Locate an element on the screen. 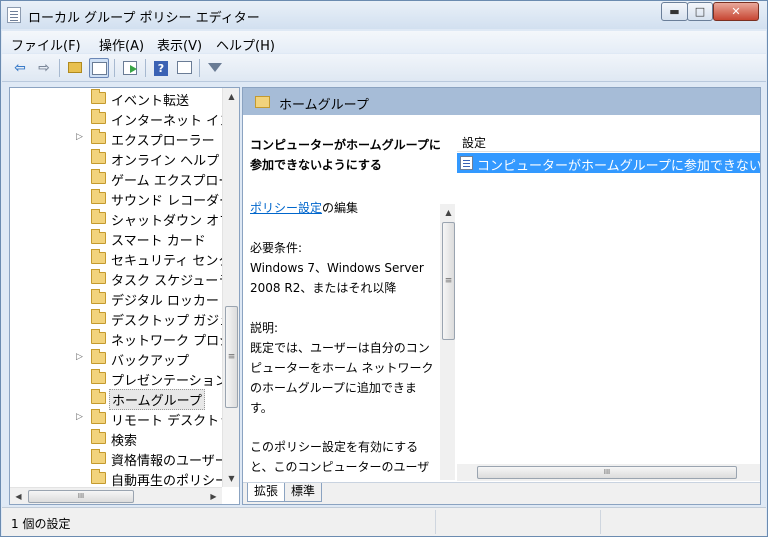 This screenshot has width=768, height=537. policy-setting-icon is located at coordinates (466, 163).